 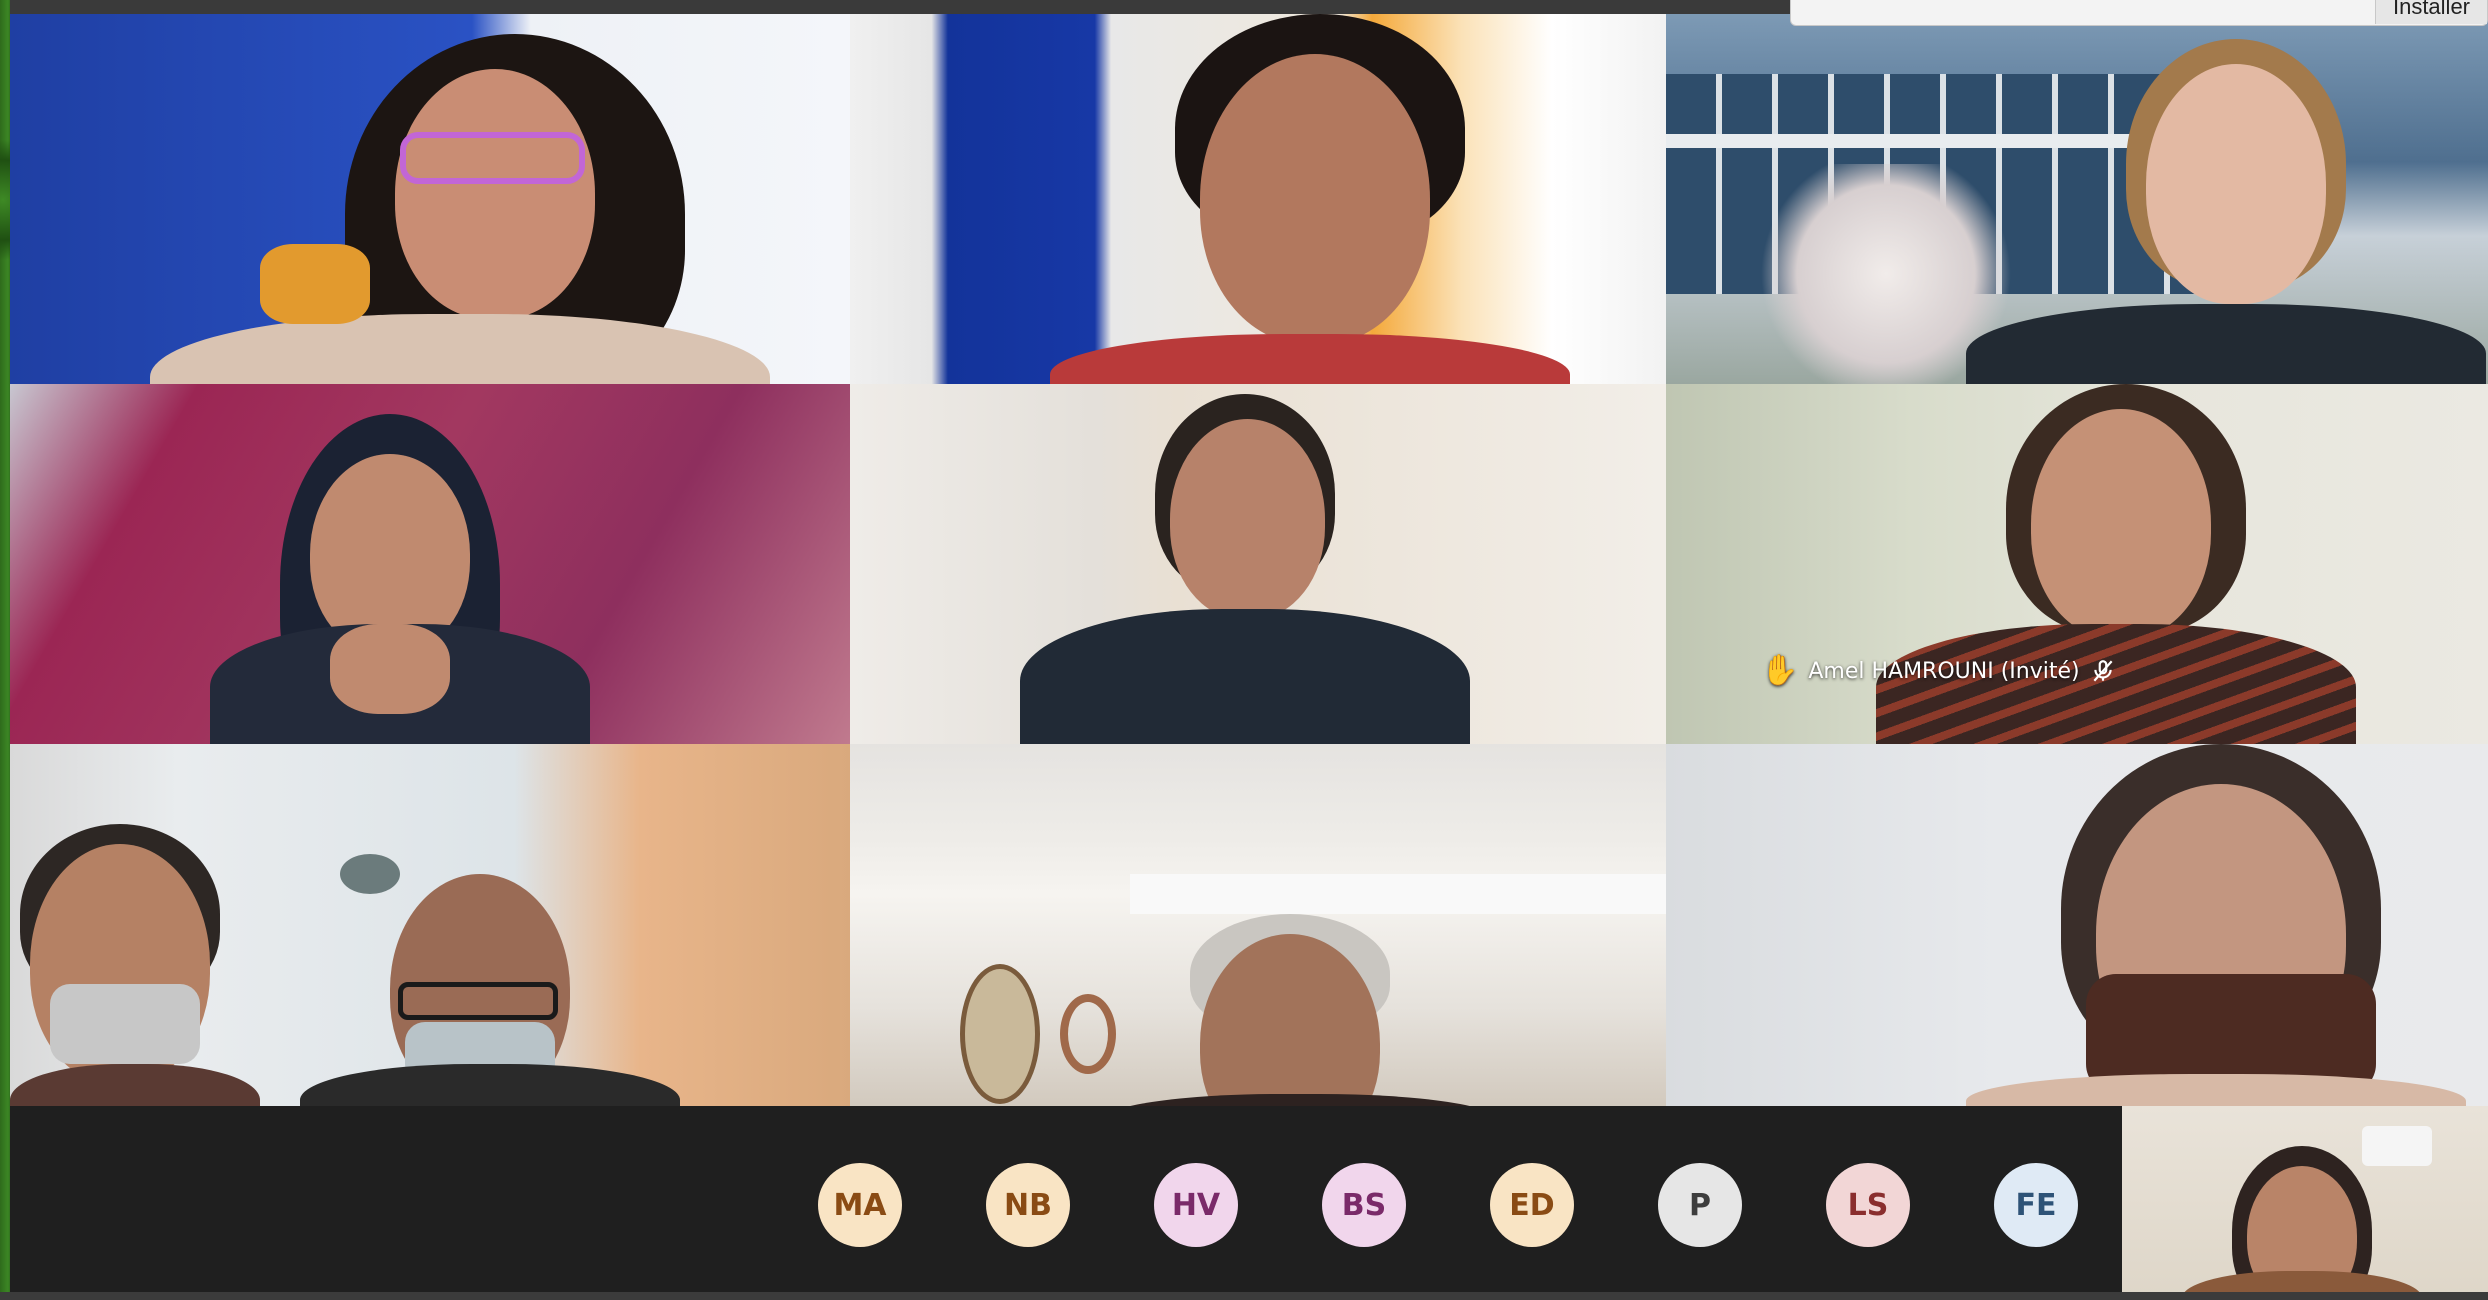 I want to click on avatar-initials: LS, so click(x=1868, y=1205).